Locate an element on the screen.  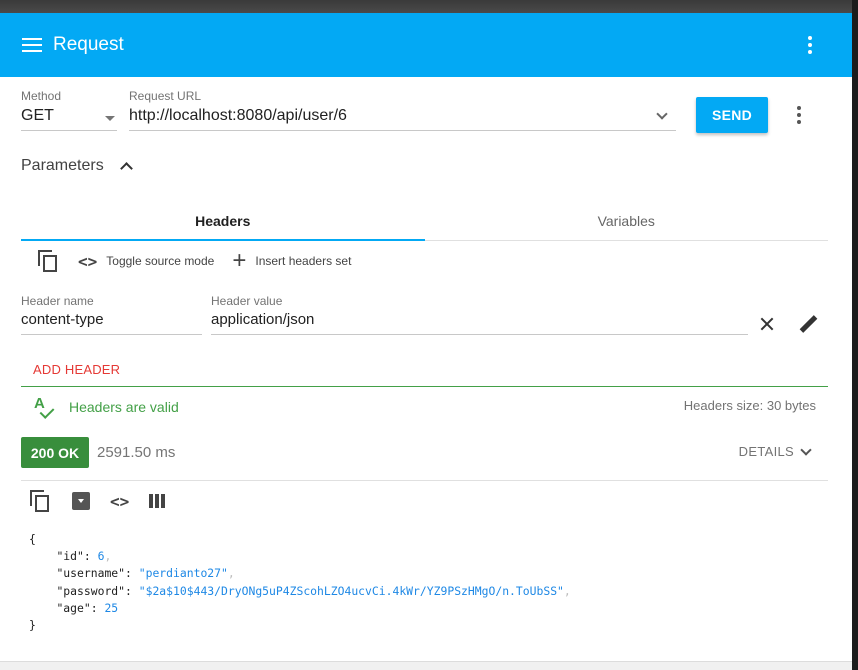
send-button: SEND is located at coordinates (732, 115).